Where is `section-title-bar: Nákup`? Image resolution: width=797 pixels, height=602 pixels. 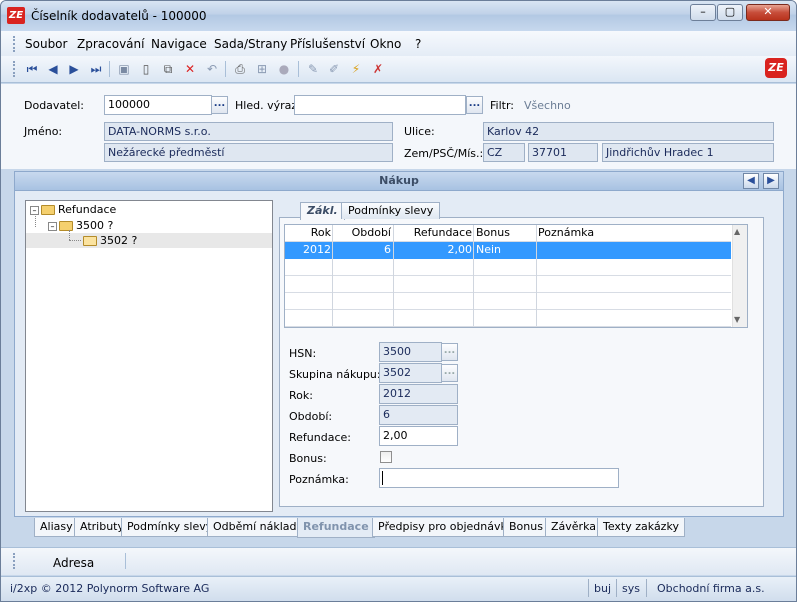
section-title-bar: Nákup is located at coordinates (399, 181).